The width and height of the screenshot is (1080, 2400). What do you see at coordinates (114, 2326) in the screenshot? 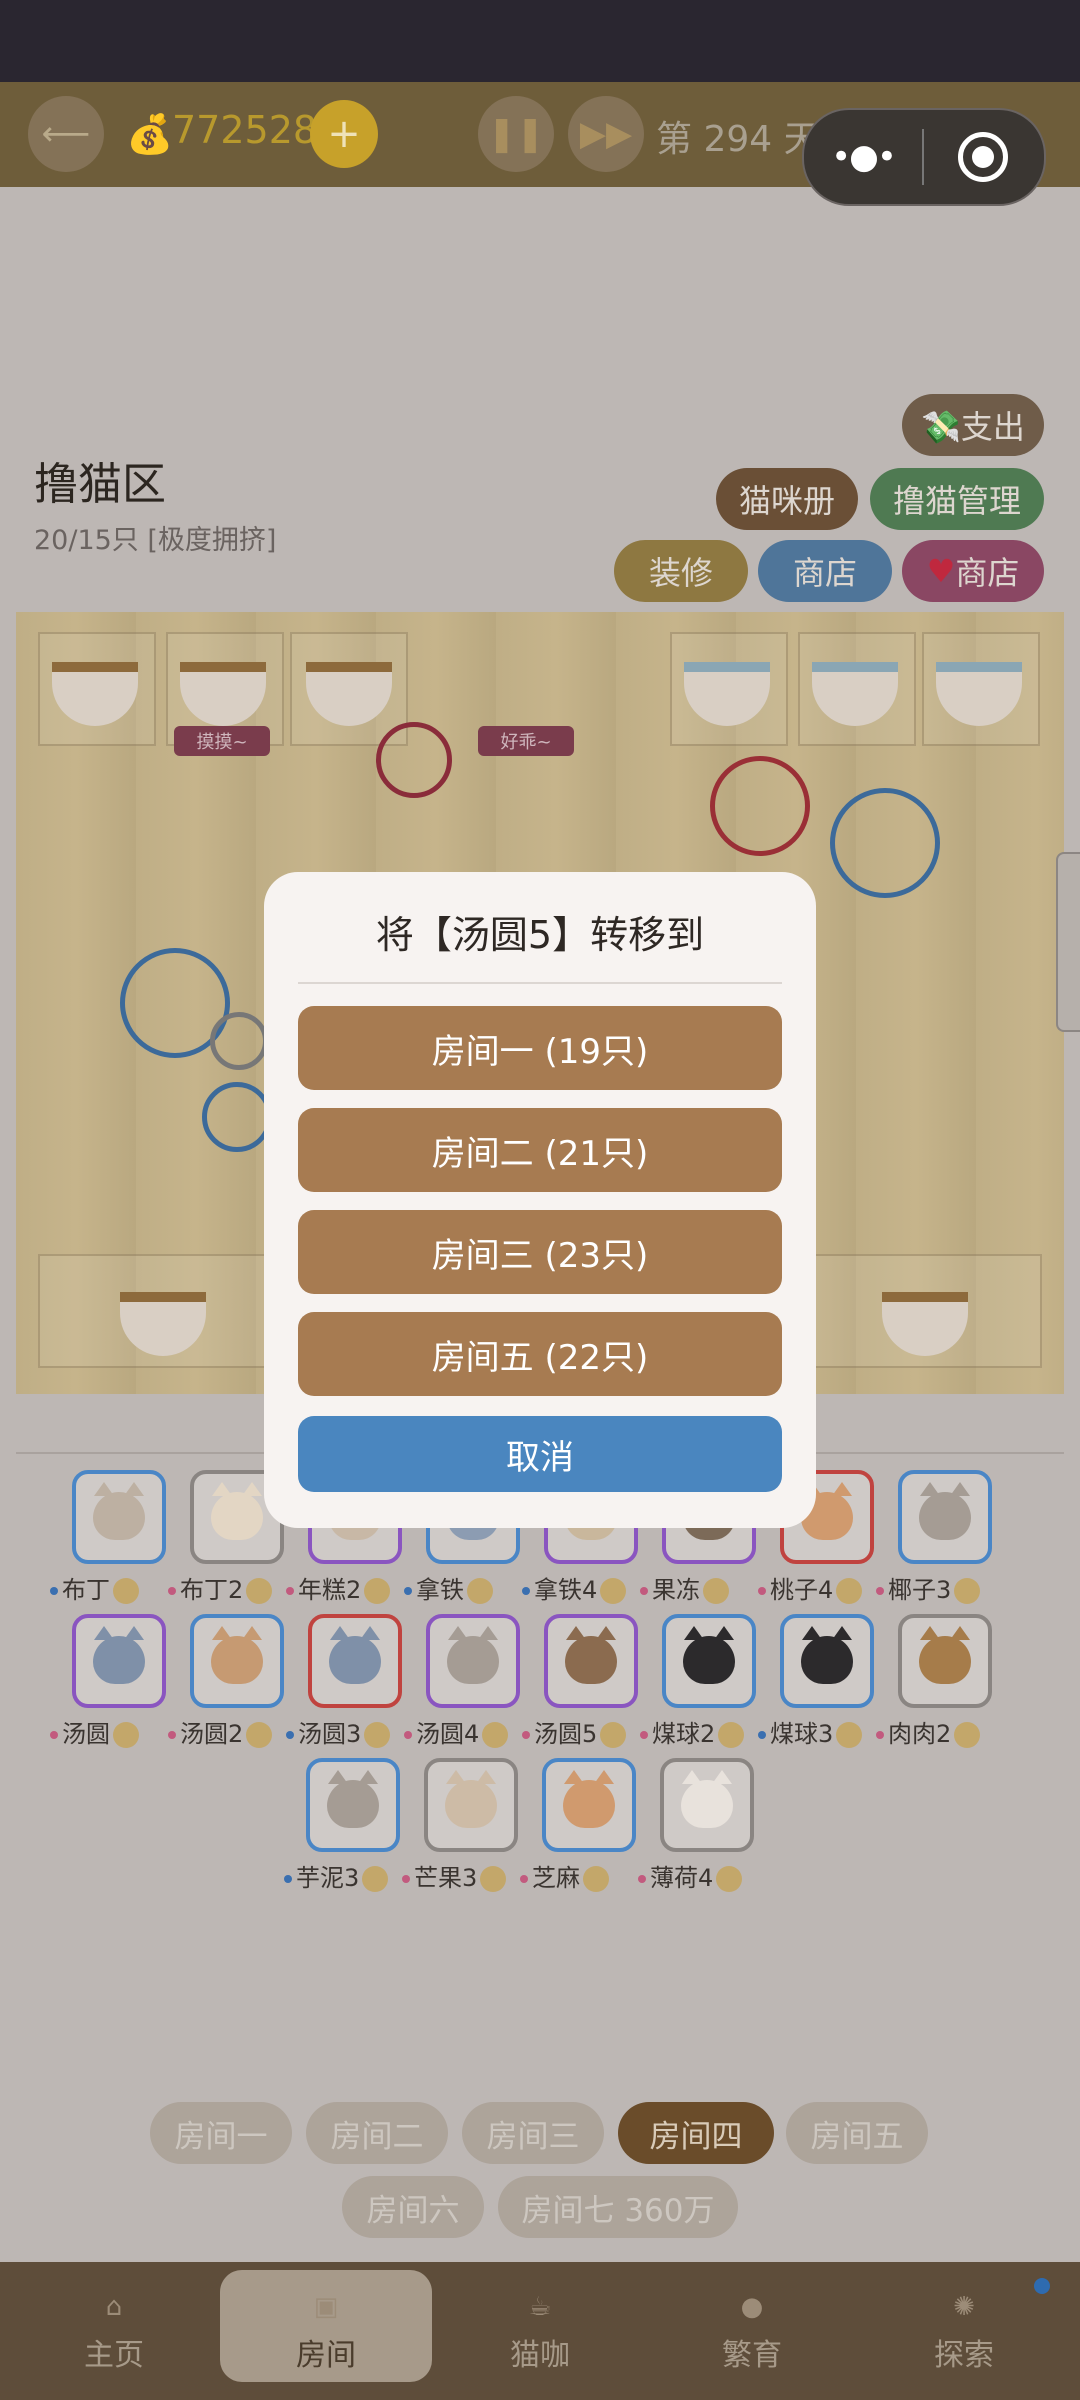
I see `nav-home: ⌂ 主页` at bounding box center [114, 2326].